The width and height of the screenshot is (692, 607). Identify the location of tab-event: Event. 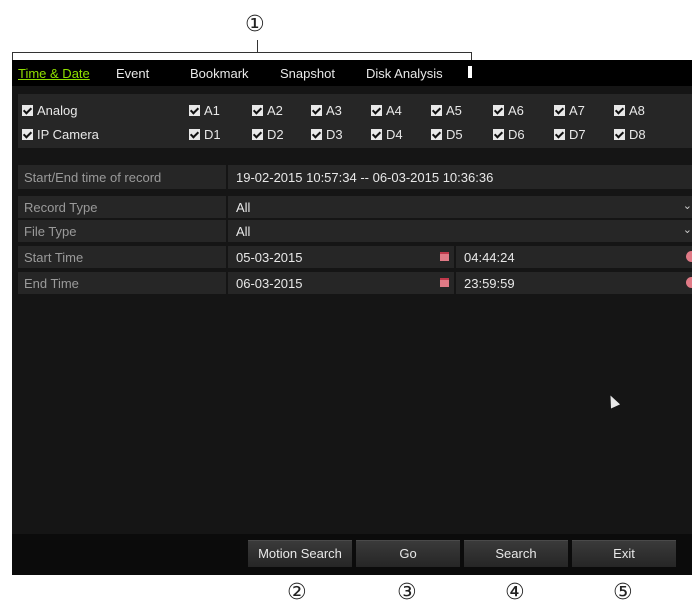
(132, 73).